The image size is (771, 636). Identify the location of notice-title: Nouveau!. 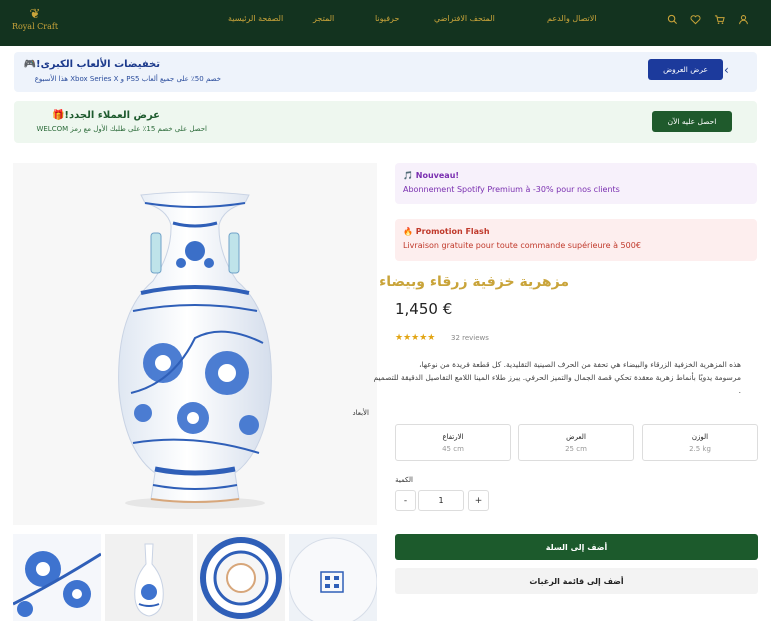
(437, 175).